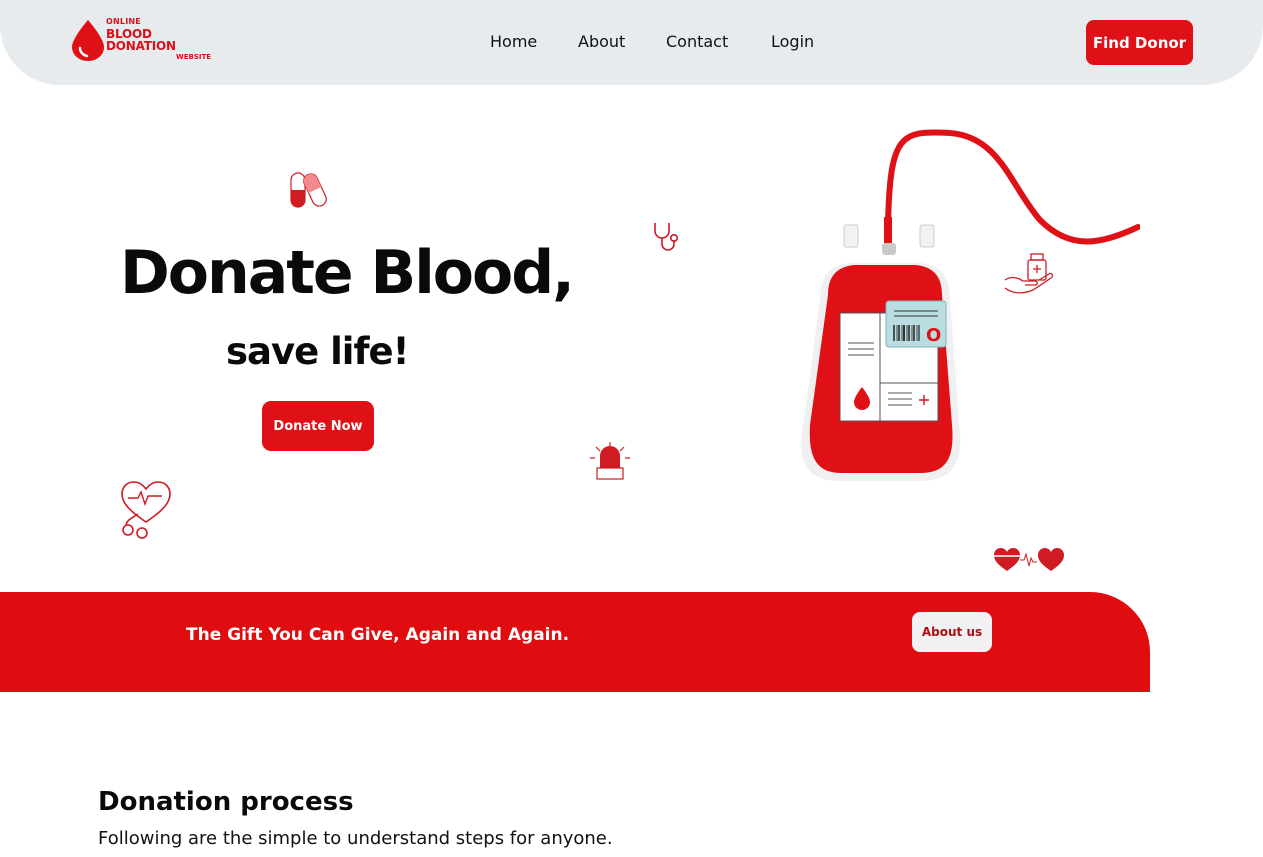 The width and height of the screenshot is (1263, 857). Describe the element at coordinates (601, 41) in the screenshot. I see `nav-about: About` at that location.